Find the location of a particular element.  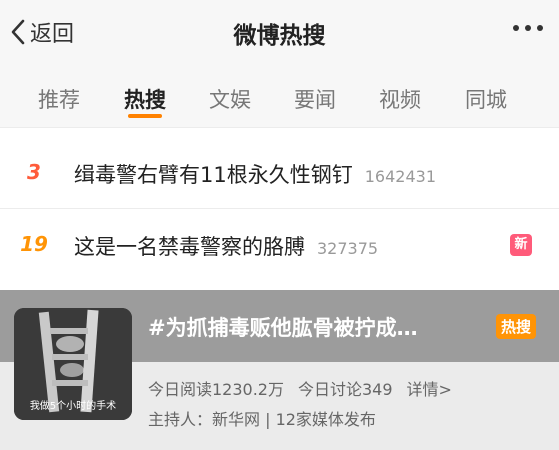

rank-number: 3 is located at coordinates (34, 172).